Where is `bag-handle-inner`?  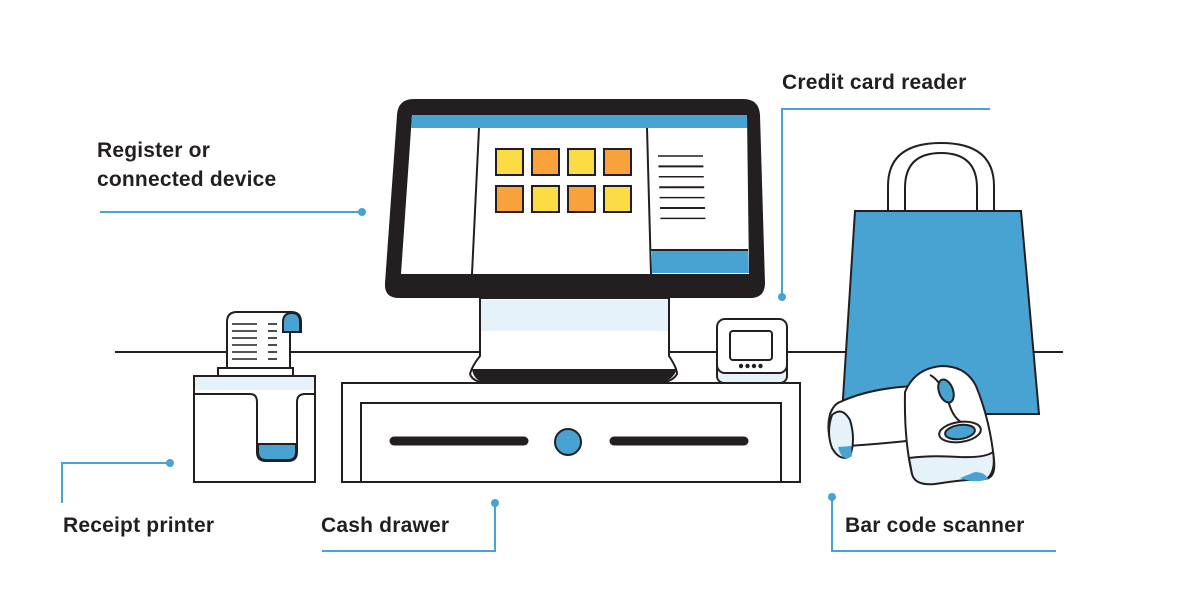
bag-handle-inner is located at coordinates (941, 181).